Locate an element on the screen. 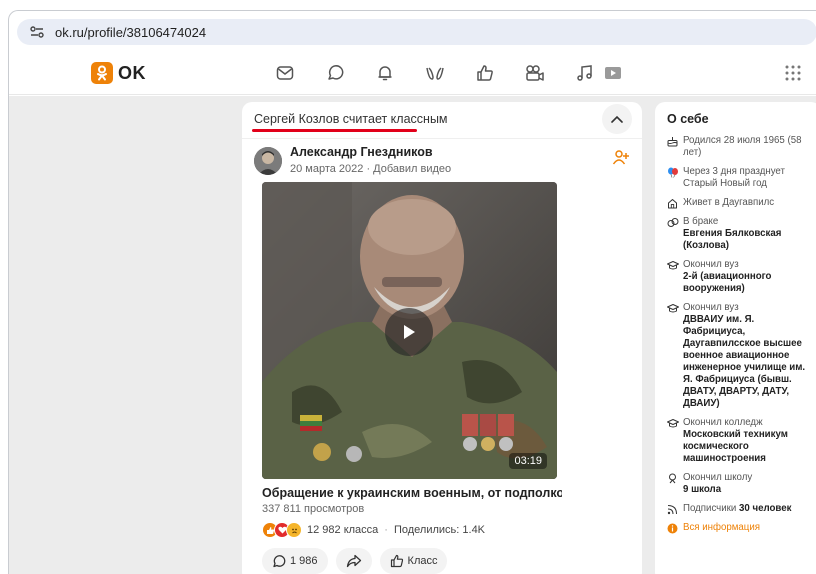 The width and height of the screenshot is (816, 574). university-1-link: 2-й (авиационного вооружения) is located at coordinates (727, 282).